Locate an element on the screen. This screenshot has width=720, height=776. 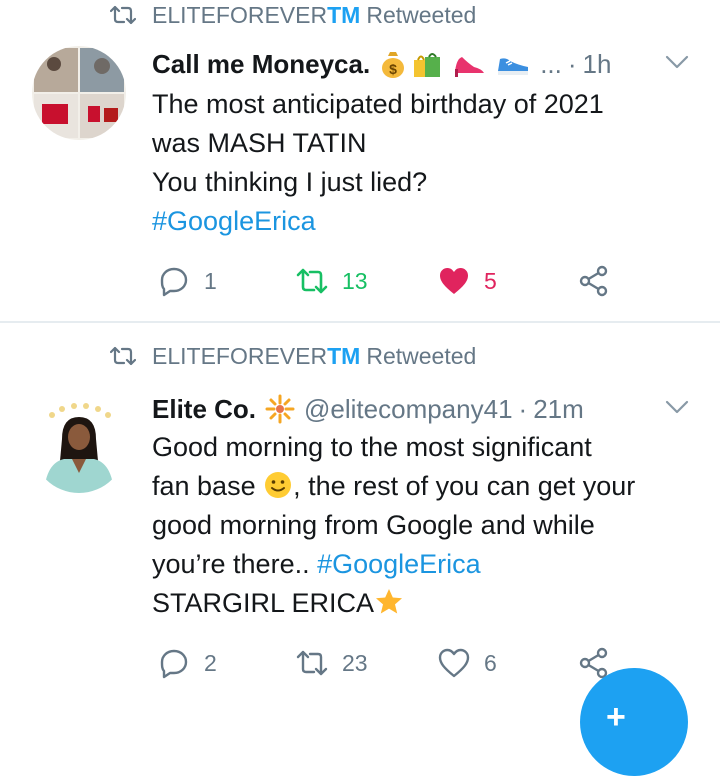
tweet-actions: 2 23 6 is located at coordinates (388, 663).